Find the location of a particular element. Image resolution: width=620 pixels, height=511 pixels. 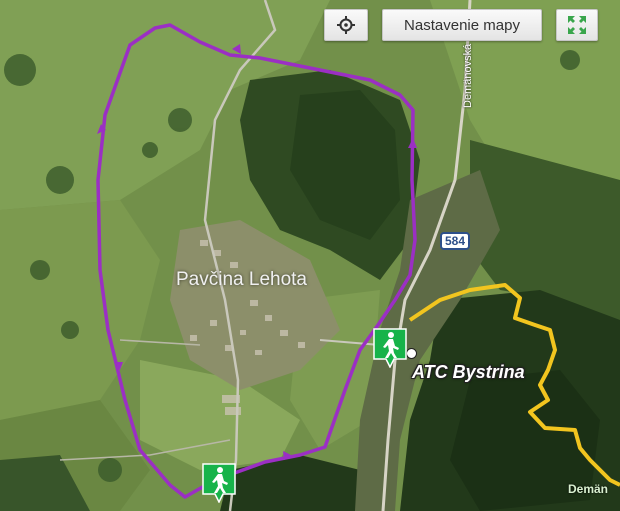

road-number-badge: 584 is located at coordinates (455, 241).